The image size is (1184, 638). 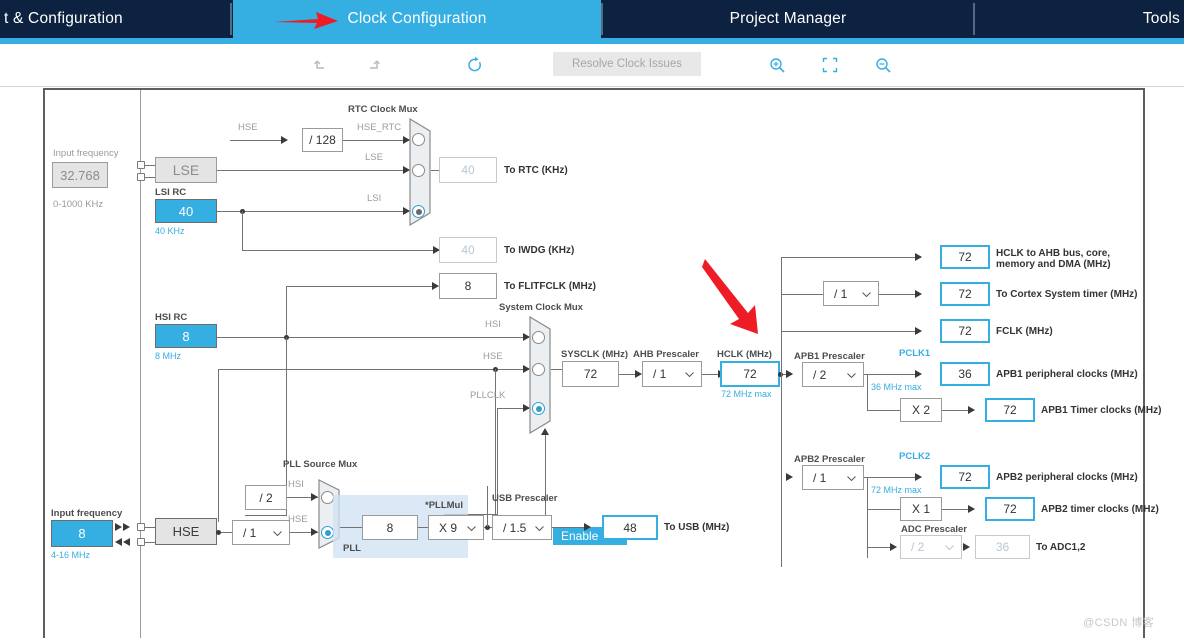 I want to click on toolbar-divider, so click(x=592, y=86).